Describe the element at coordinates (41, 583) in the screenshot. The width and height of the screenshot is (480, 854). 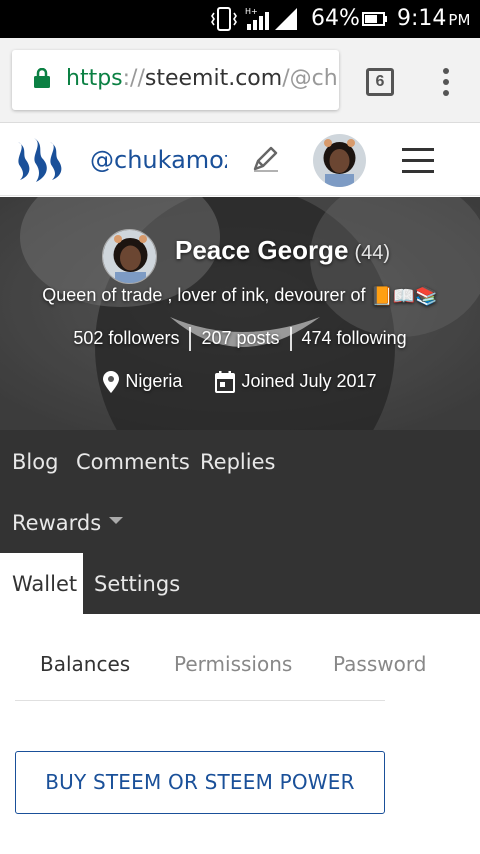
I see `tab-wallet: Wallet` at that location.